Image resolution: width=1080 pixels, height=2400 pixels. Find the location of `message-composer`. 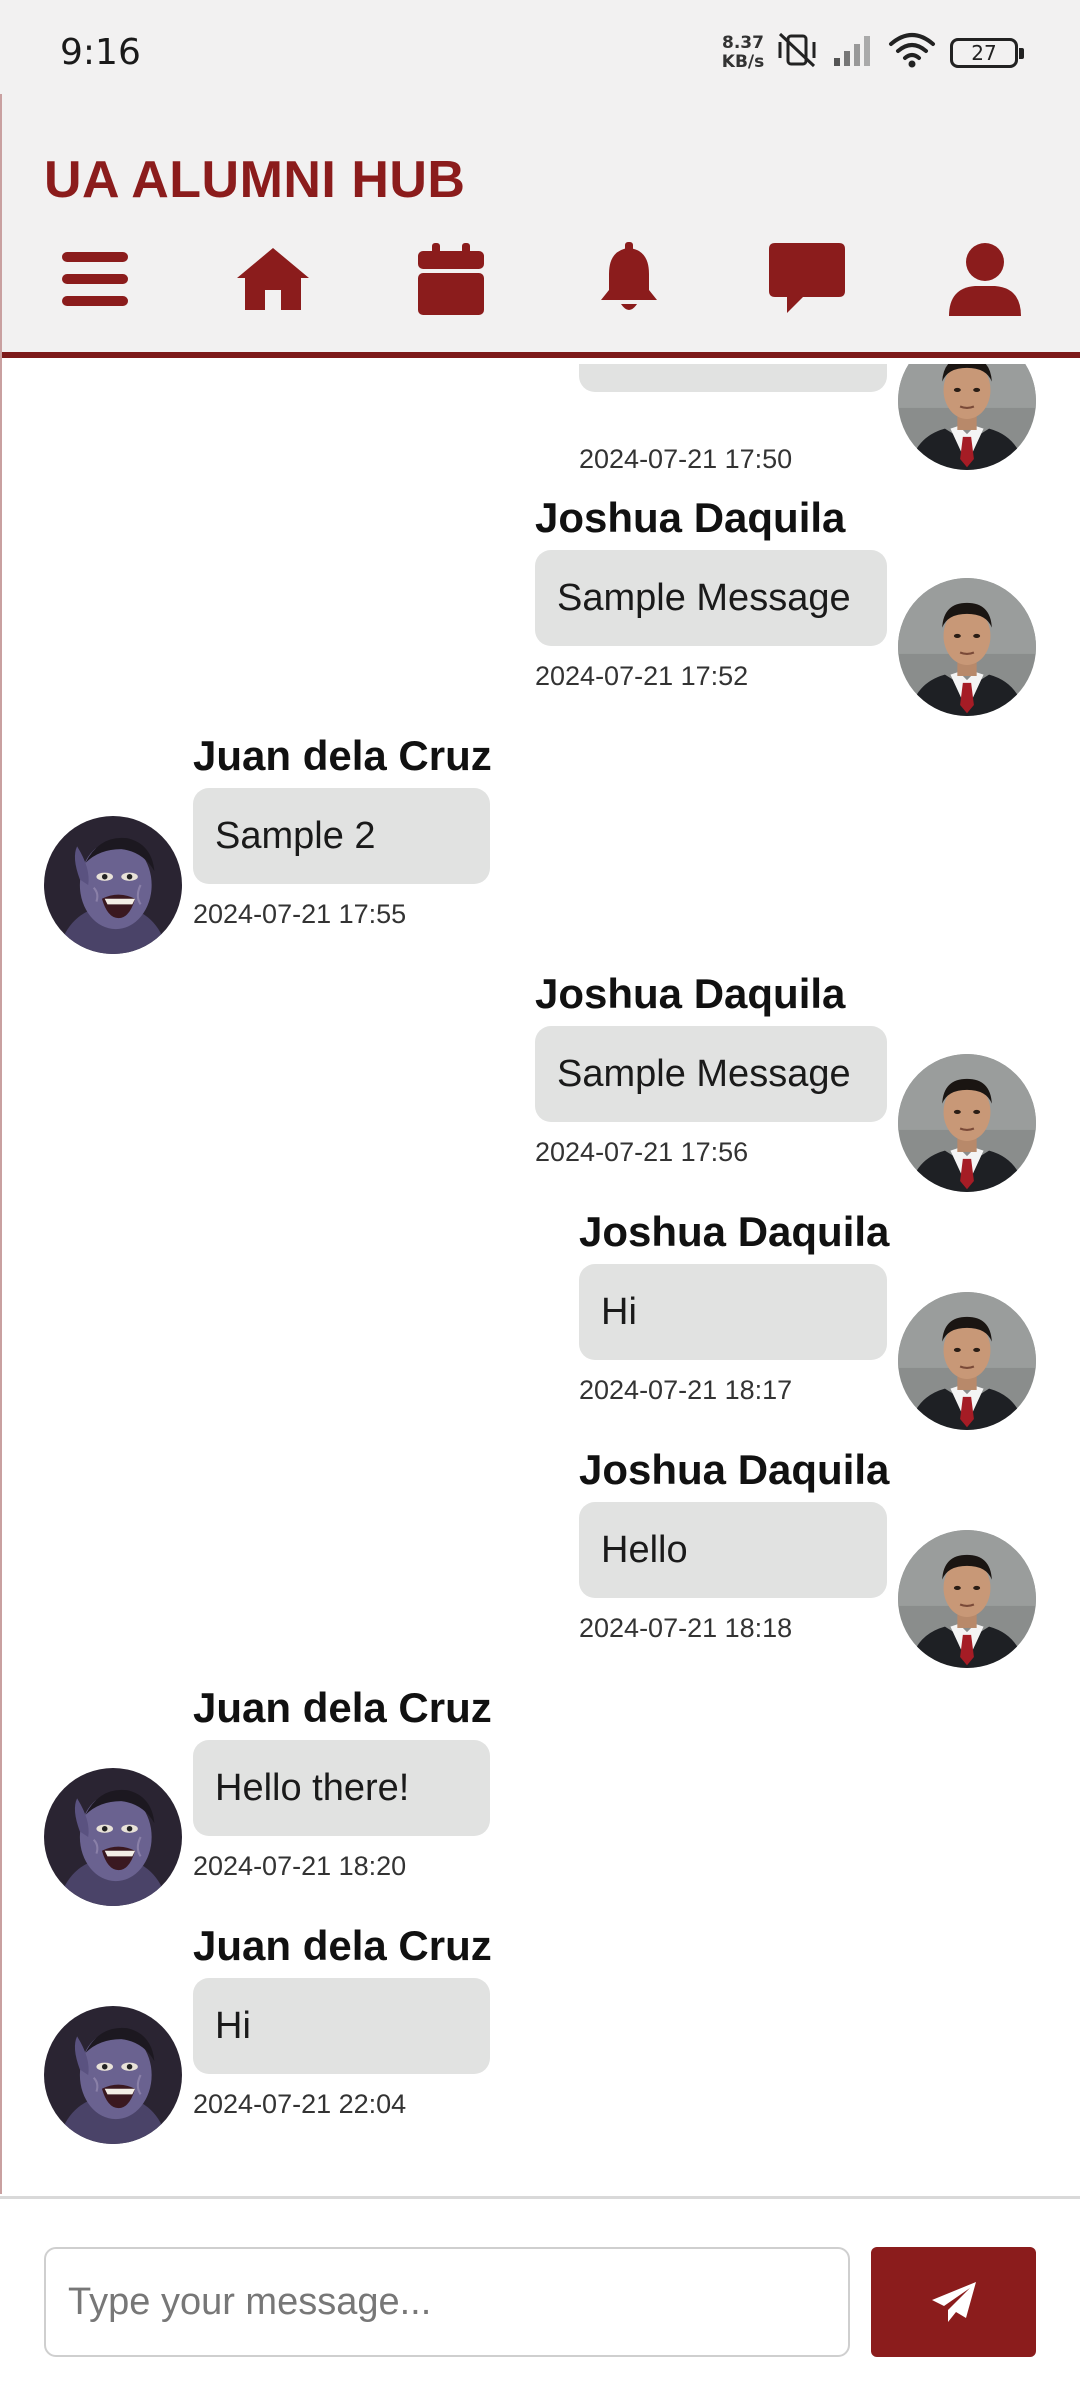

message-composer is located at coordinates (540, 2298).